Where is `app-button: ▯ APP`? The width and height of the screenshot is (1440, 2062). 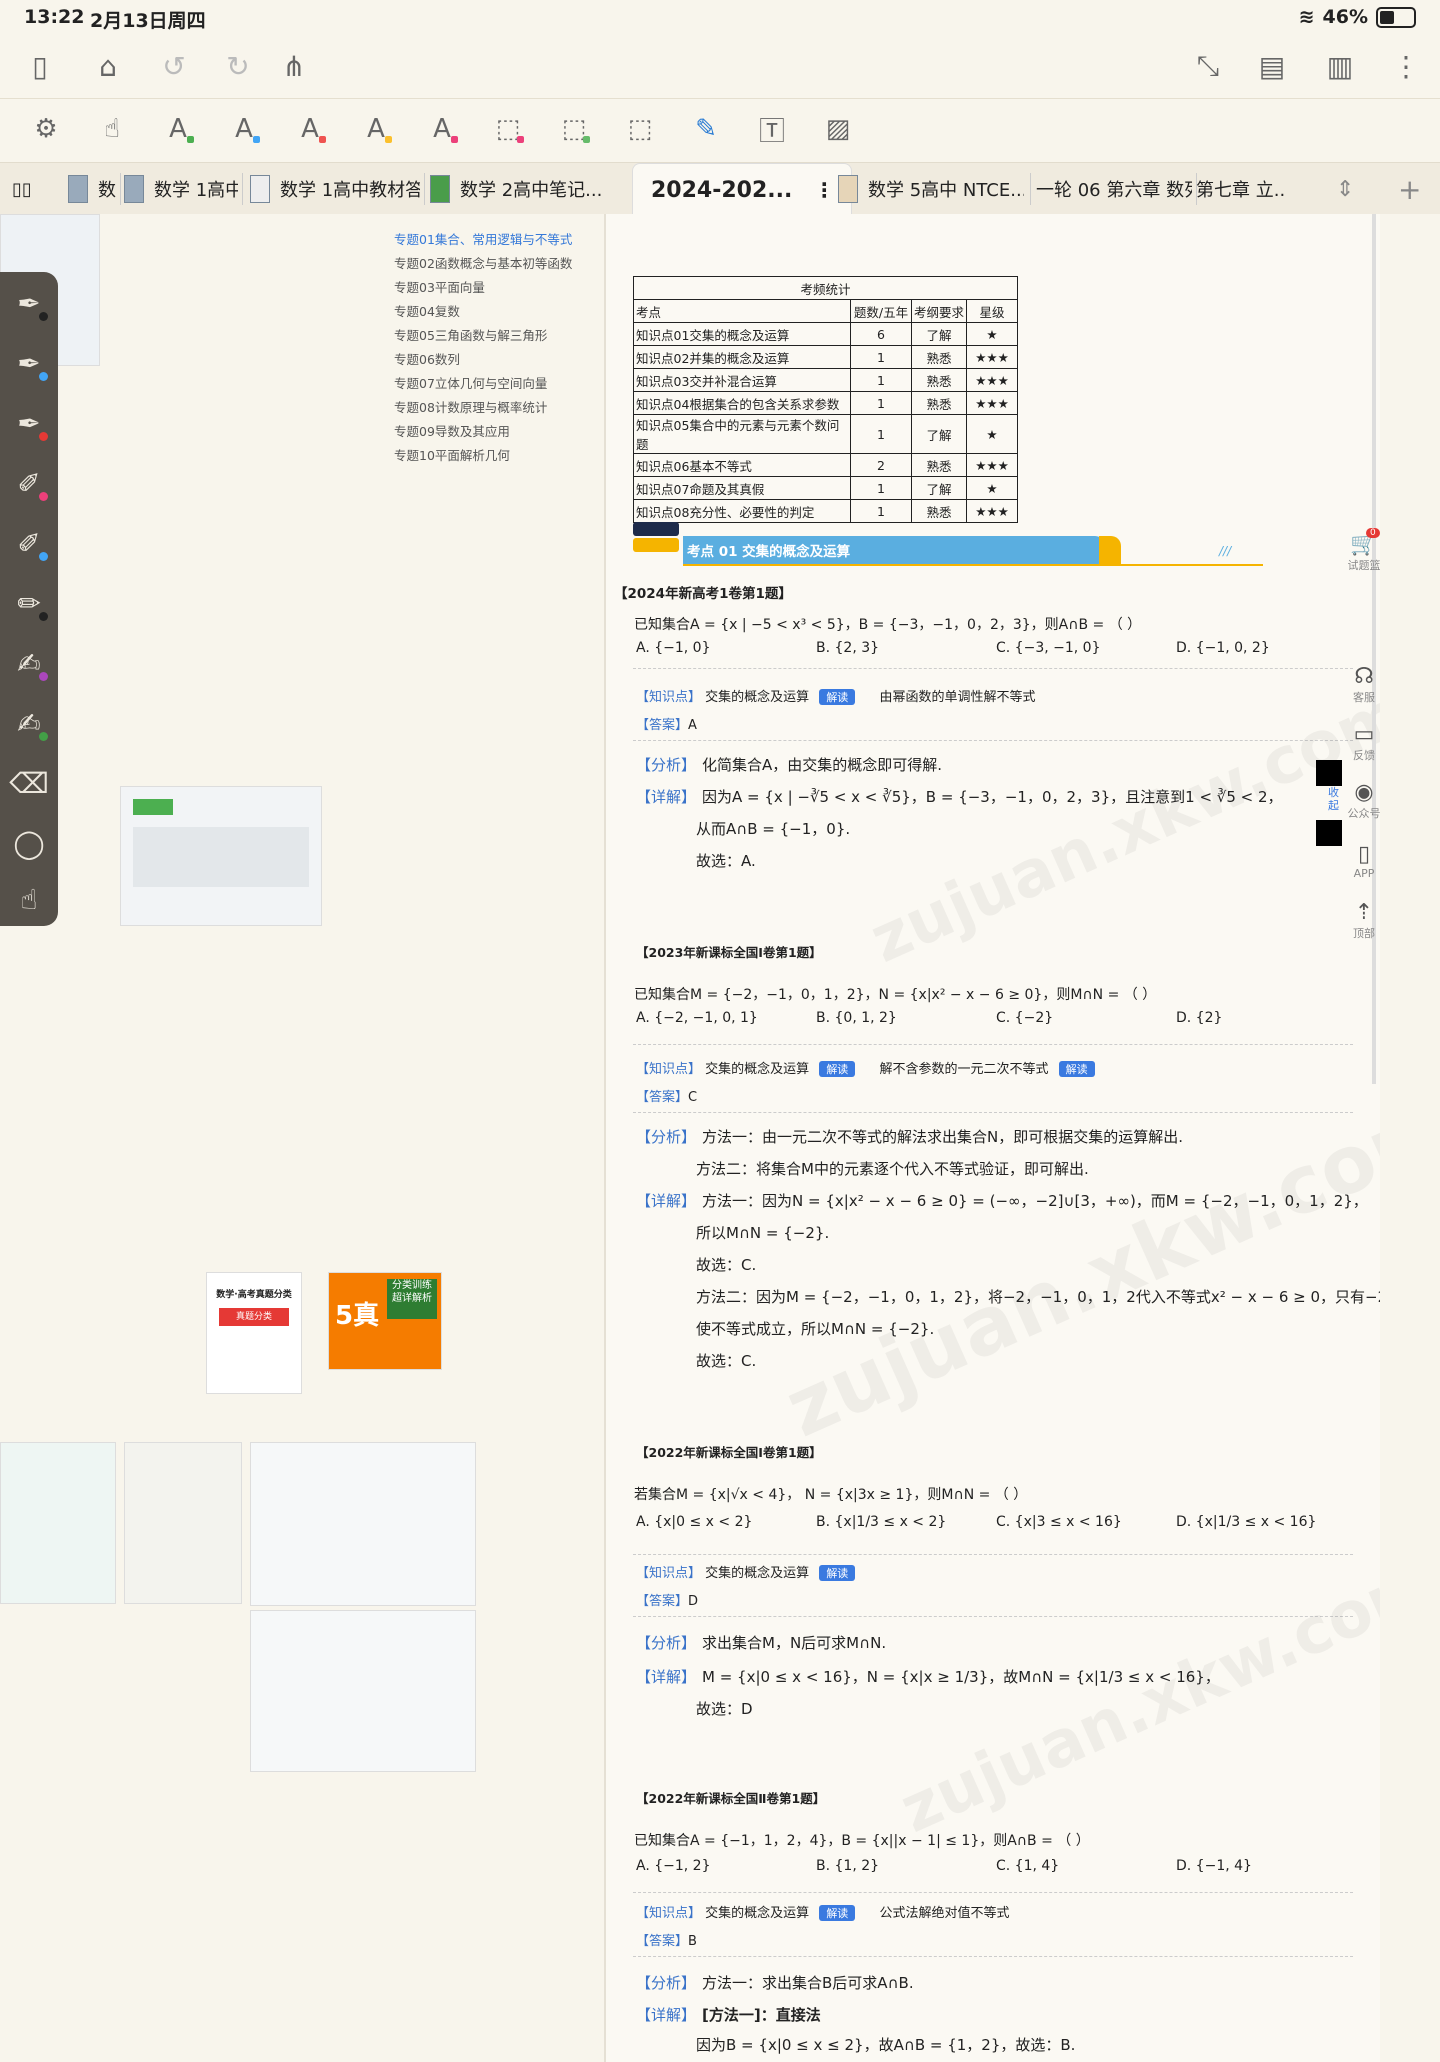 app-button: ▯ APP is located at coordinates (1364, 861).